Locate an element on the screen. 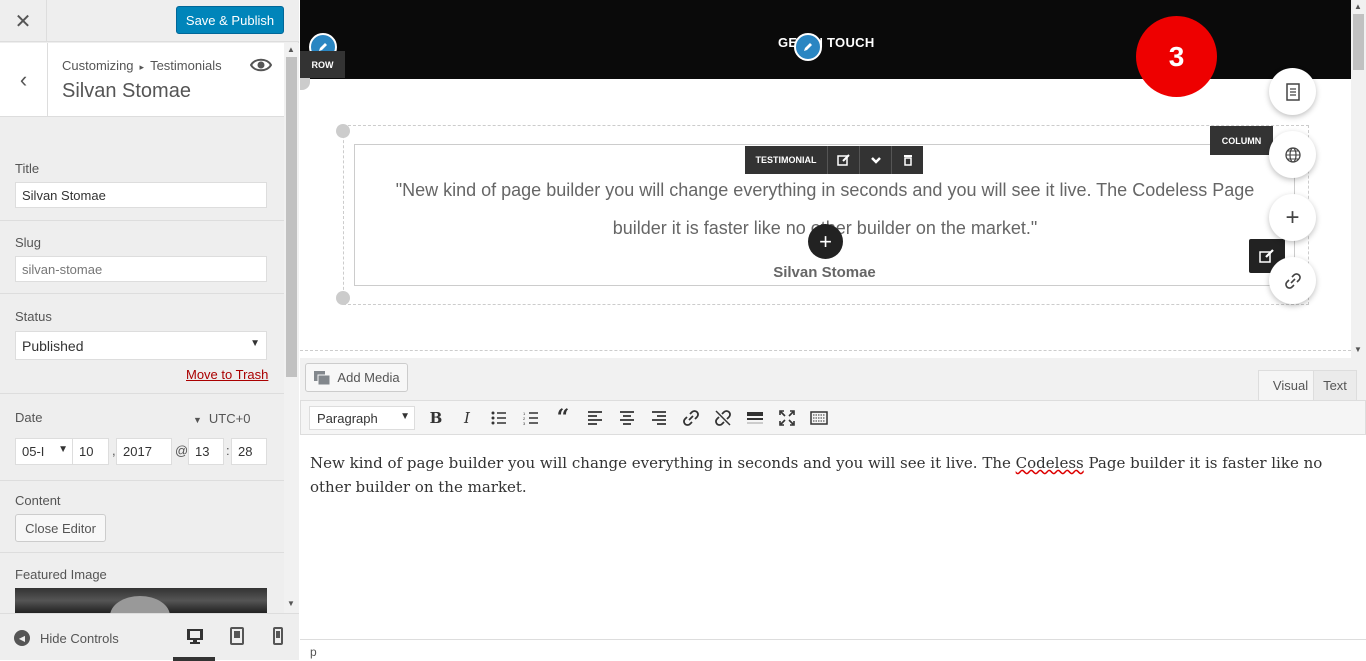 The image size is (1366, 661). close-editor-button: Close Editor is located at coordinates (60, 528).